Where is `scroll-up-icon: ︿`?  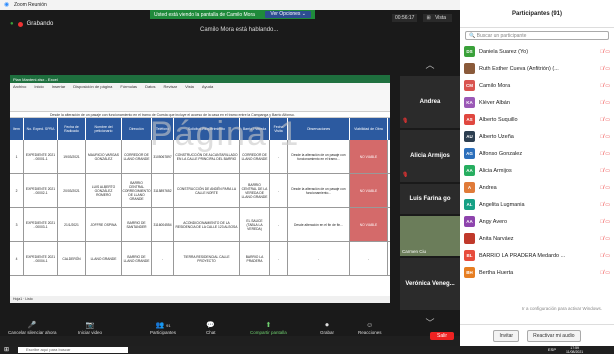
scroll-up-icon: ︿ is located at coordinates (430, 64).